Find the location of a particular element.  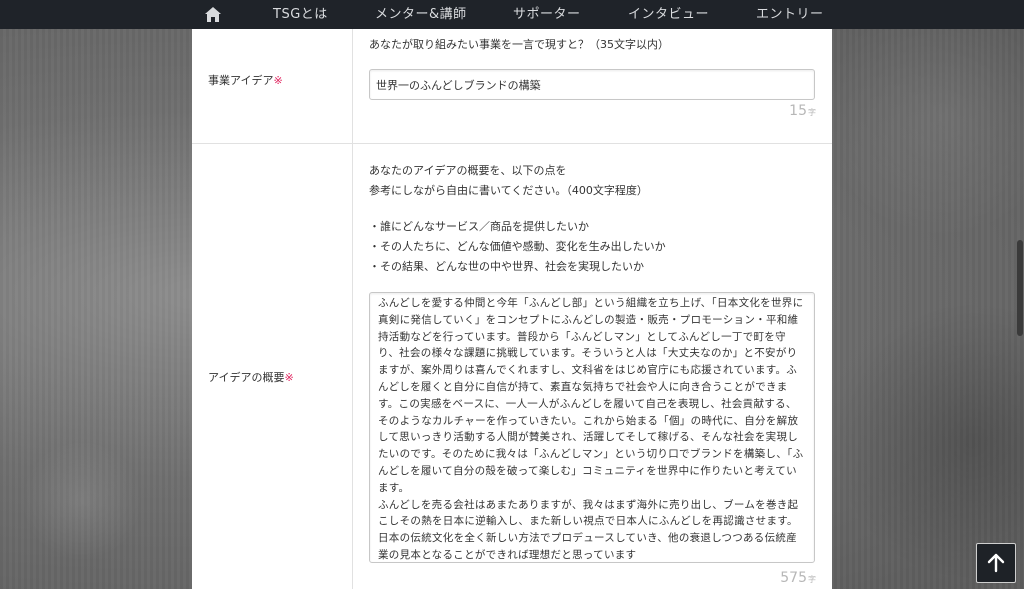

idea-summary-count-unit: 字 is located at coordinates (812, 579).